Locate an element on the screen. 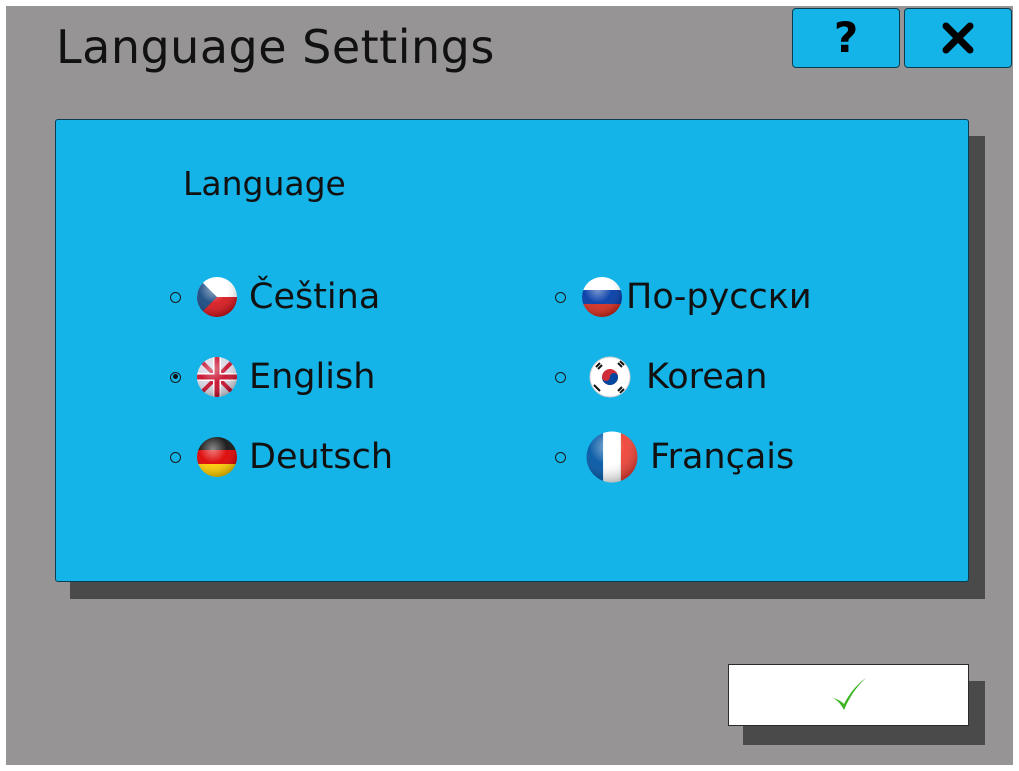 This screenshot has height=771, width=1019. language-label: По-русски is located at coordinates (719, 297).